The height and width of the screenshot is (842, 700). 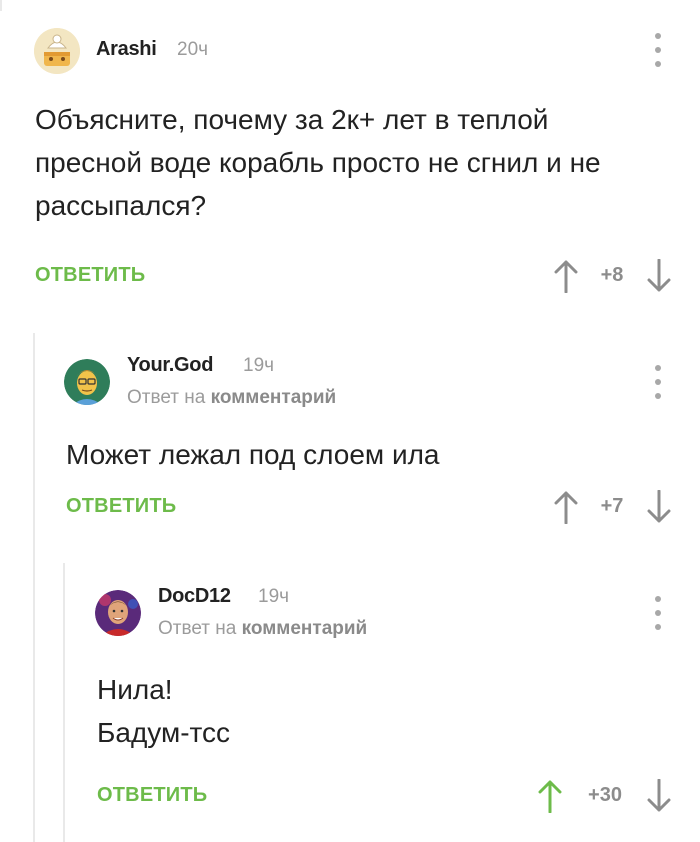 I want to click on comment-author: DocD12, so click(x=194, y=596).